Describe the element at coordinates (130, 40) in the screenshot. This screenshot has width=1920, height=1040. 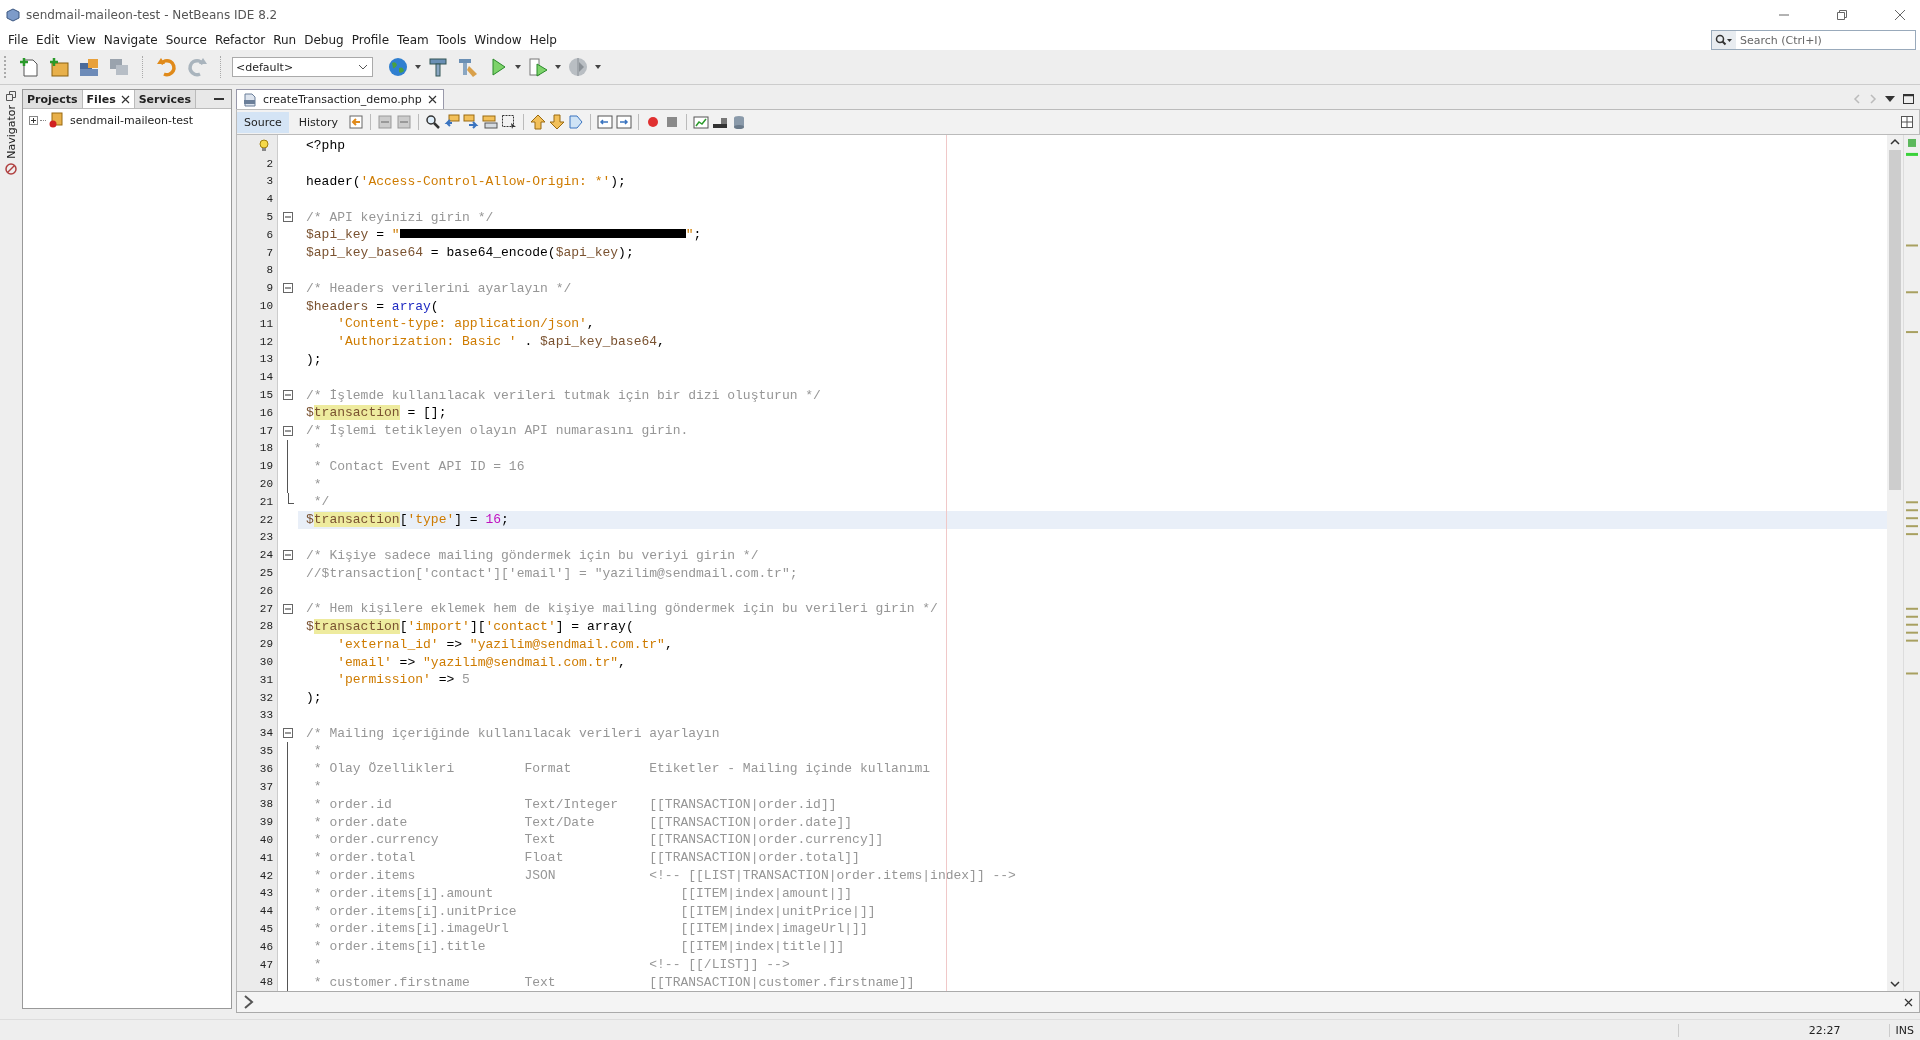
I see `menu-item: Navigate` at that location.